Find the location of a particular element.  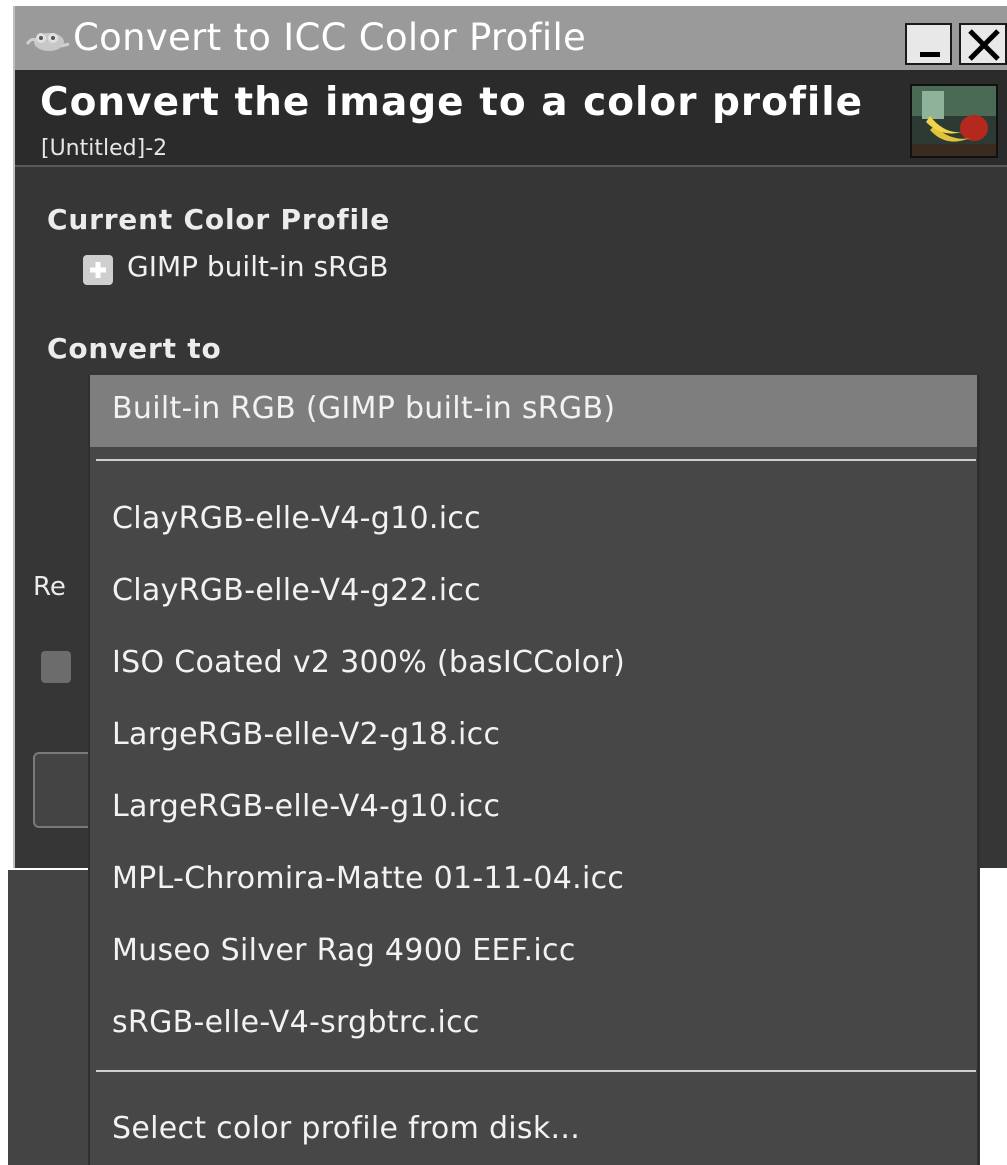

header-title: Convert the image to a color profile is located at coordinates (452, 102).